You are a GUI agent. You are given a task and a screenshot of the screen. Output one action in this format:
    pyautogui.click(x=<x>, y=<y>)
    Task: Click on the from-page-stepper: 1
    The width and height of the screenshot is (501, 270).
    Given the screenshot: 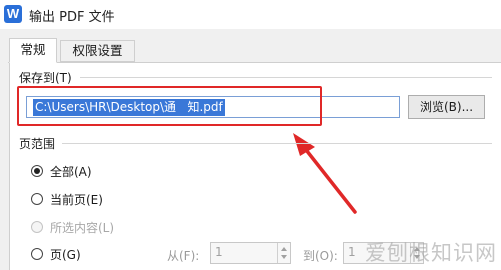 What is the action you would take?
    pyautogui.click(x=250, y=253)
    